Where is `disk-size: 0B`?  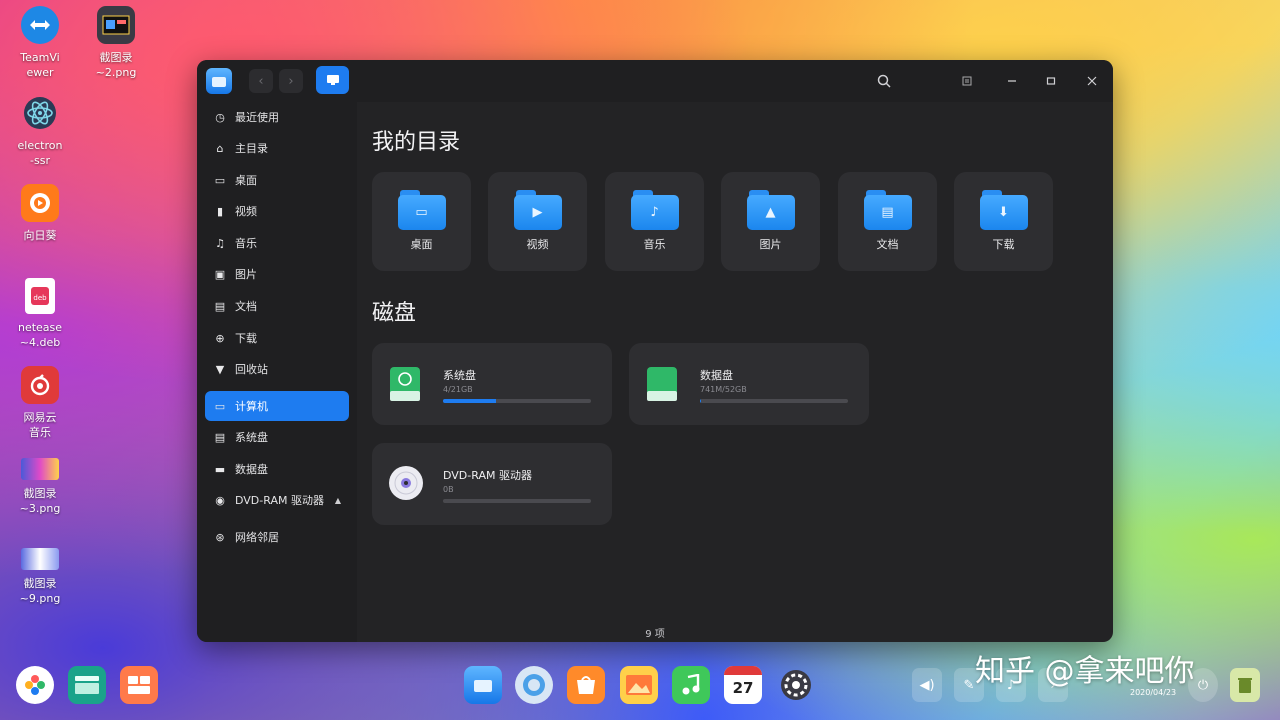 disk-size: 0B is located at coordinates (448, 489).